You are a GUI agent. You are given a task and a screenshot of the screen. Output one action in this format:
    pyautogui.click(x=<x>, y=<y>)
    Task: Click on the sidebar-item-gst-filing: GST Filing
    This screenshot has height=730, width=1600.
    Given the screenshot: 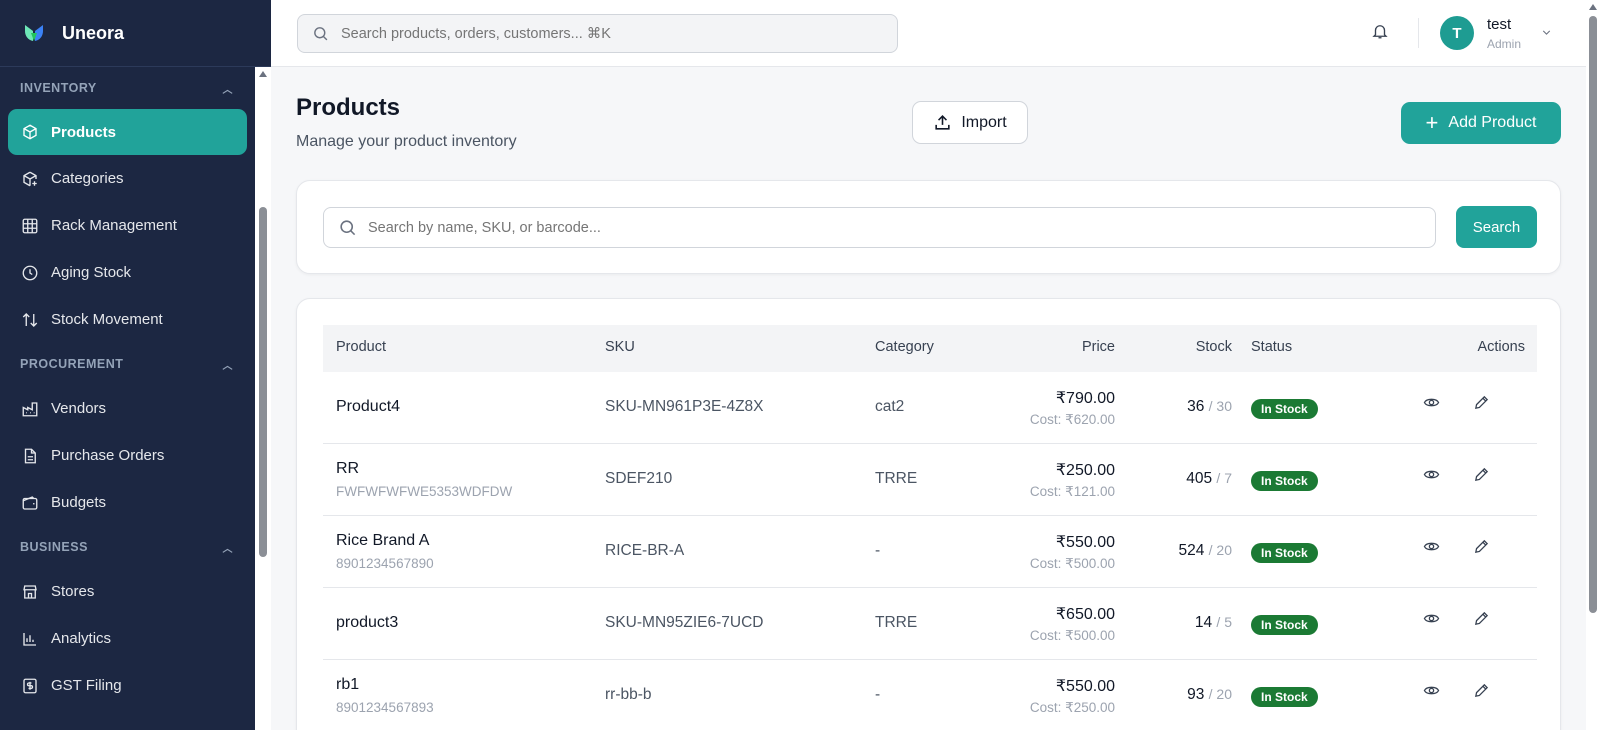 What is the action you would take?
    pyautogui.click(x=127, y=685)
    